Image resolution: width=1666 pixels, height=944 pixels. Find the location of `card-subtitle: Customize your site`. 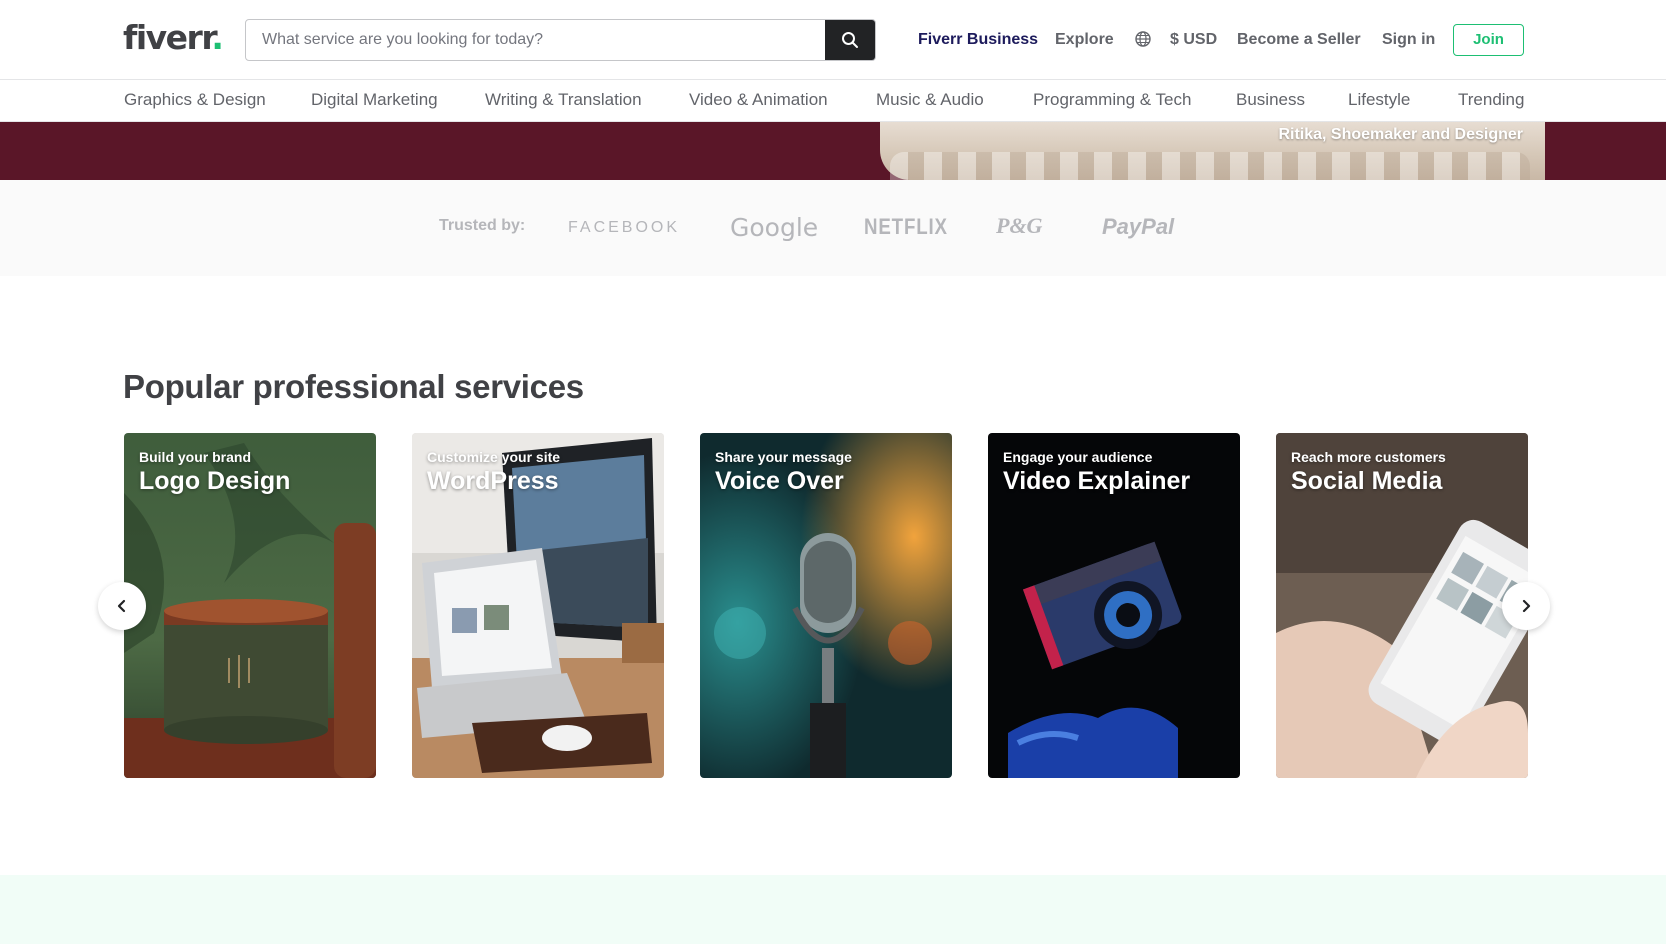

card-subtitle: Customize your site is located at coordinates (494, 457).